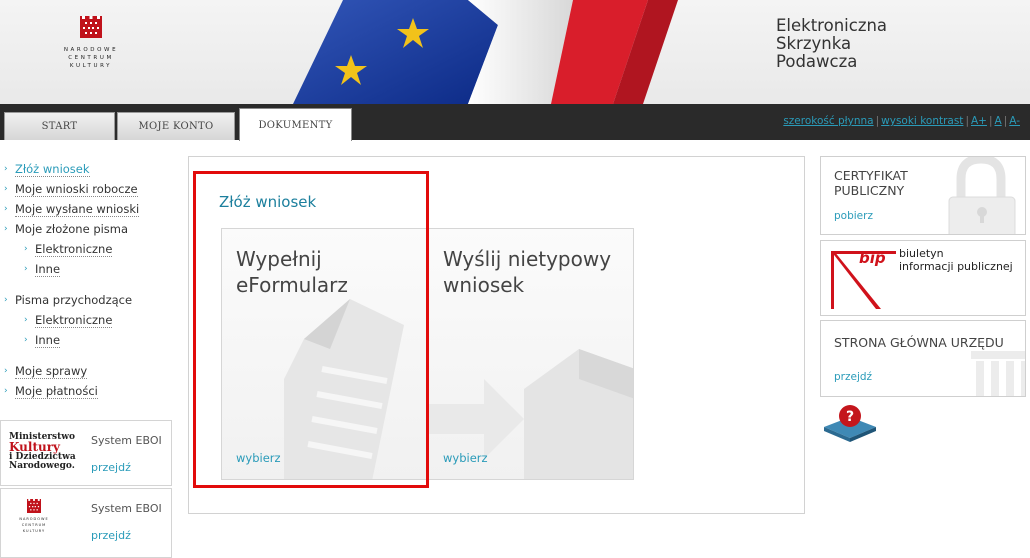 The image size is (1030, 558). What do you see at coordinates (88, 209) in the screenshot?
I see `sidebar-item-wyslane-wnioski: › Moje wysłane wnioski` at bounding box center [88, 209].